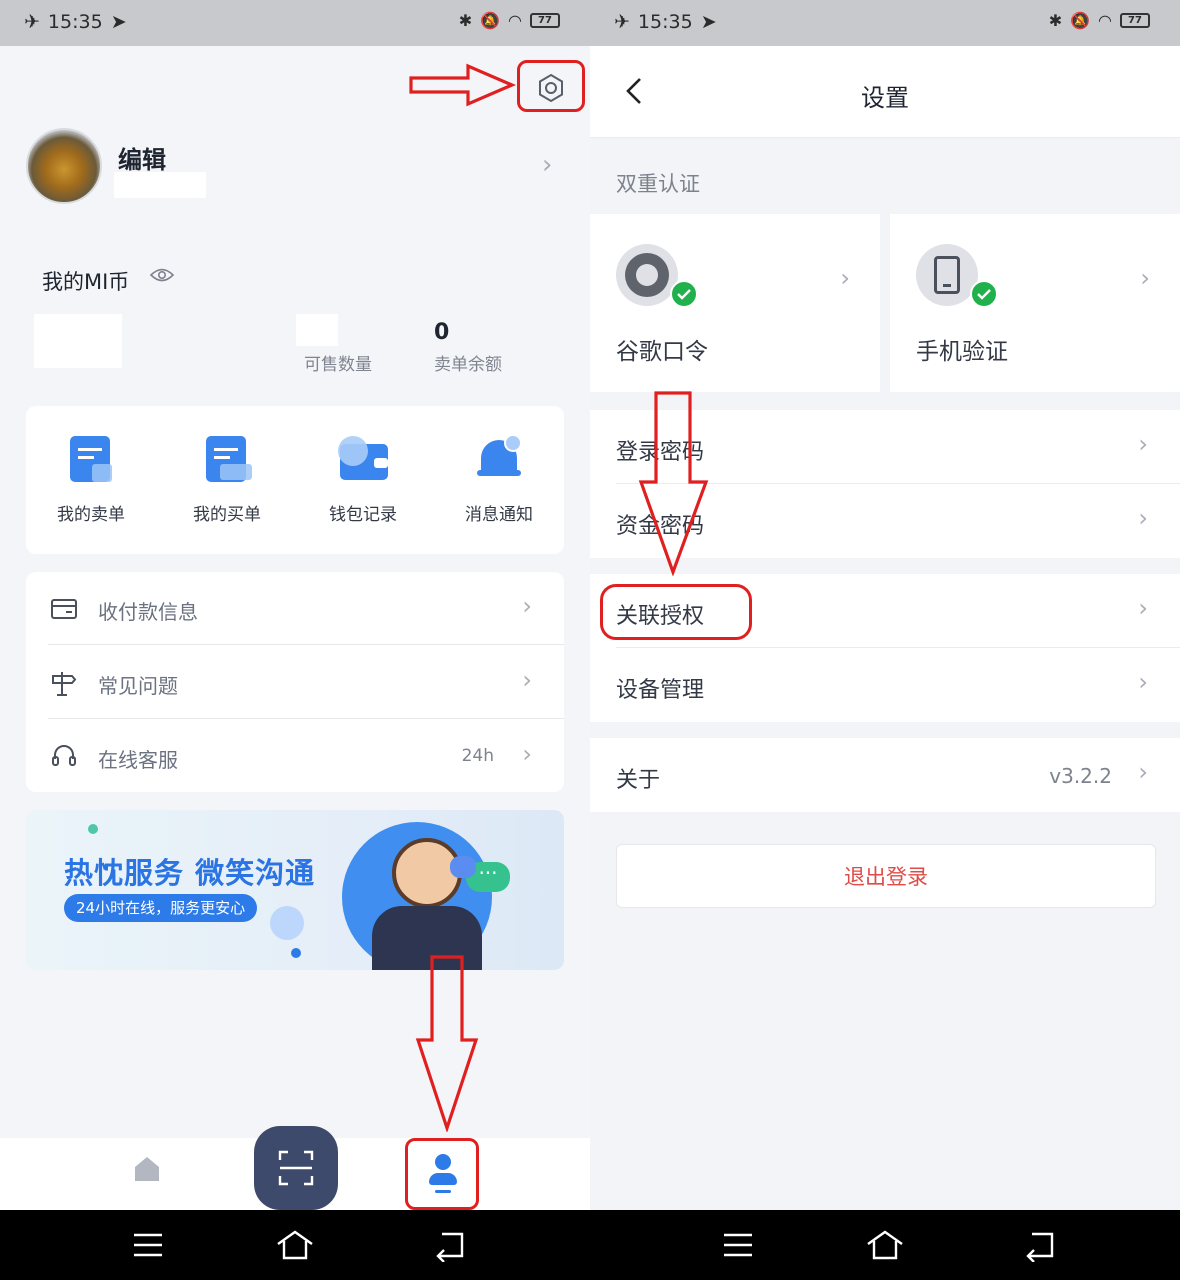 This screenshot has height=1280, width=1180. What do you see at coordinates (294, 756) in the screenshot?
I see `menu-online-support: 在线客服 24h ›` at bounding box center [294, 756].